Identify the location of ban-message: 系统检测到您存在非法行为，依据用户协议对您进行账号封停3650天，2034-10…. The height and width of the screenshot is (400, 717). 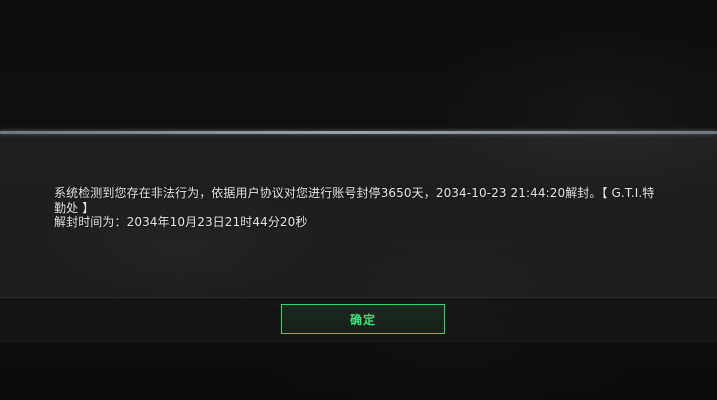
(364, 208).